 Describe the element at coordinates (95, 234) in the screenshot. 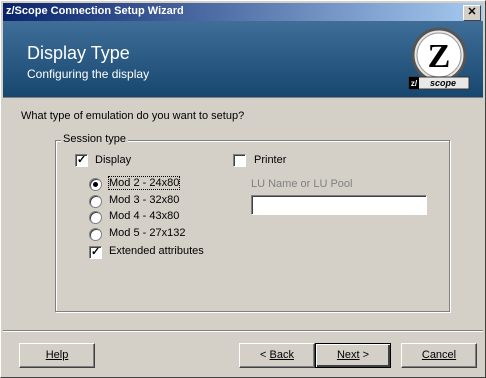

I see `mod5-radio` at that location.